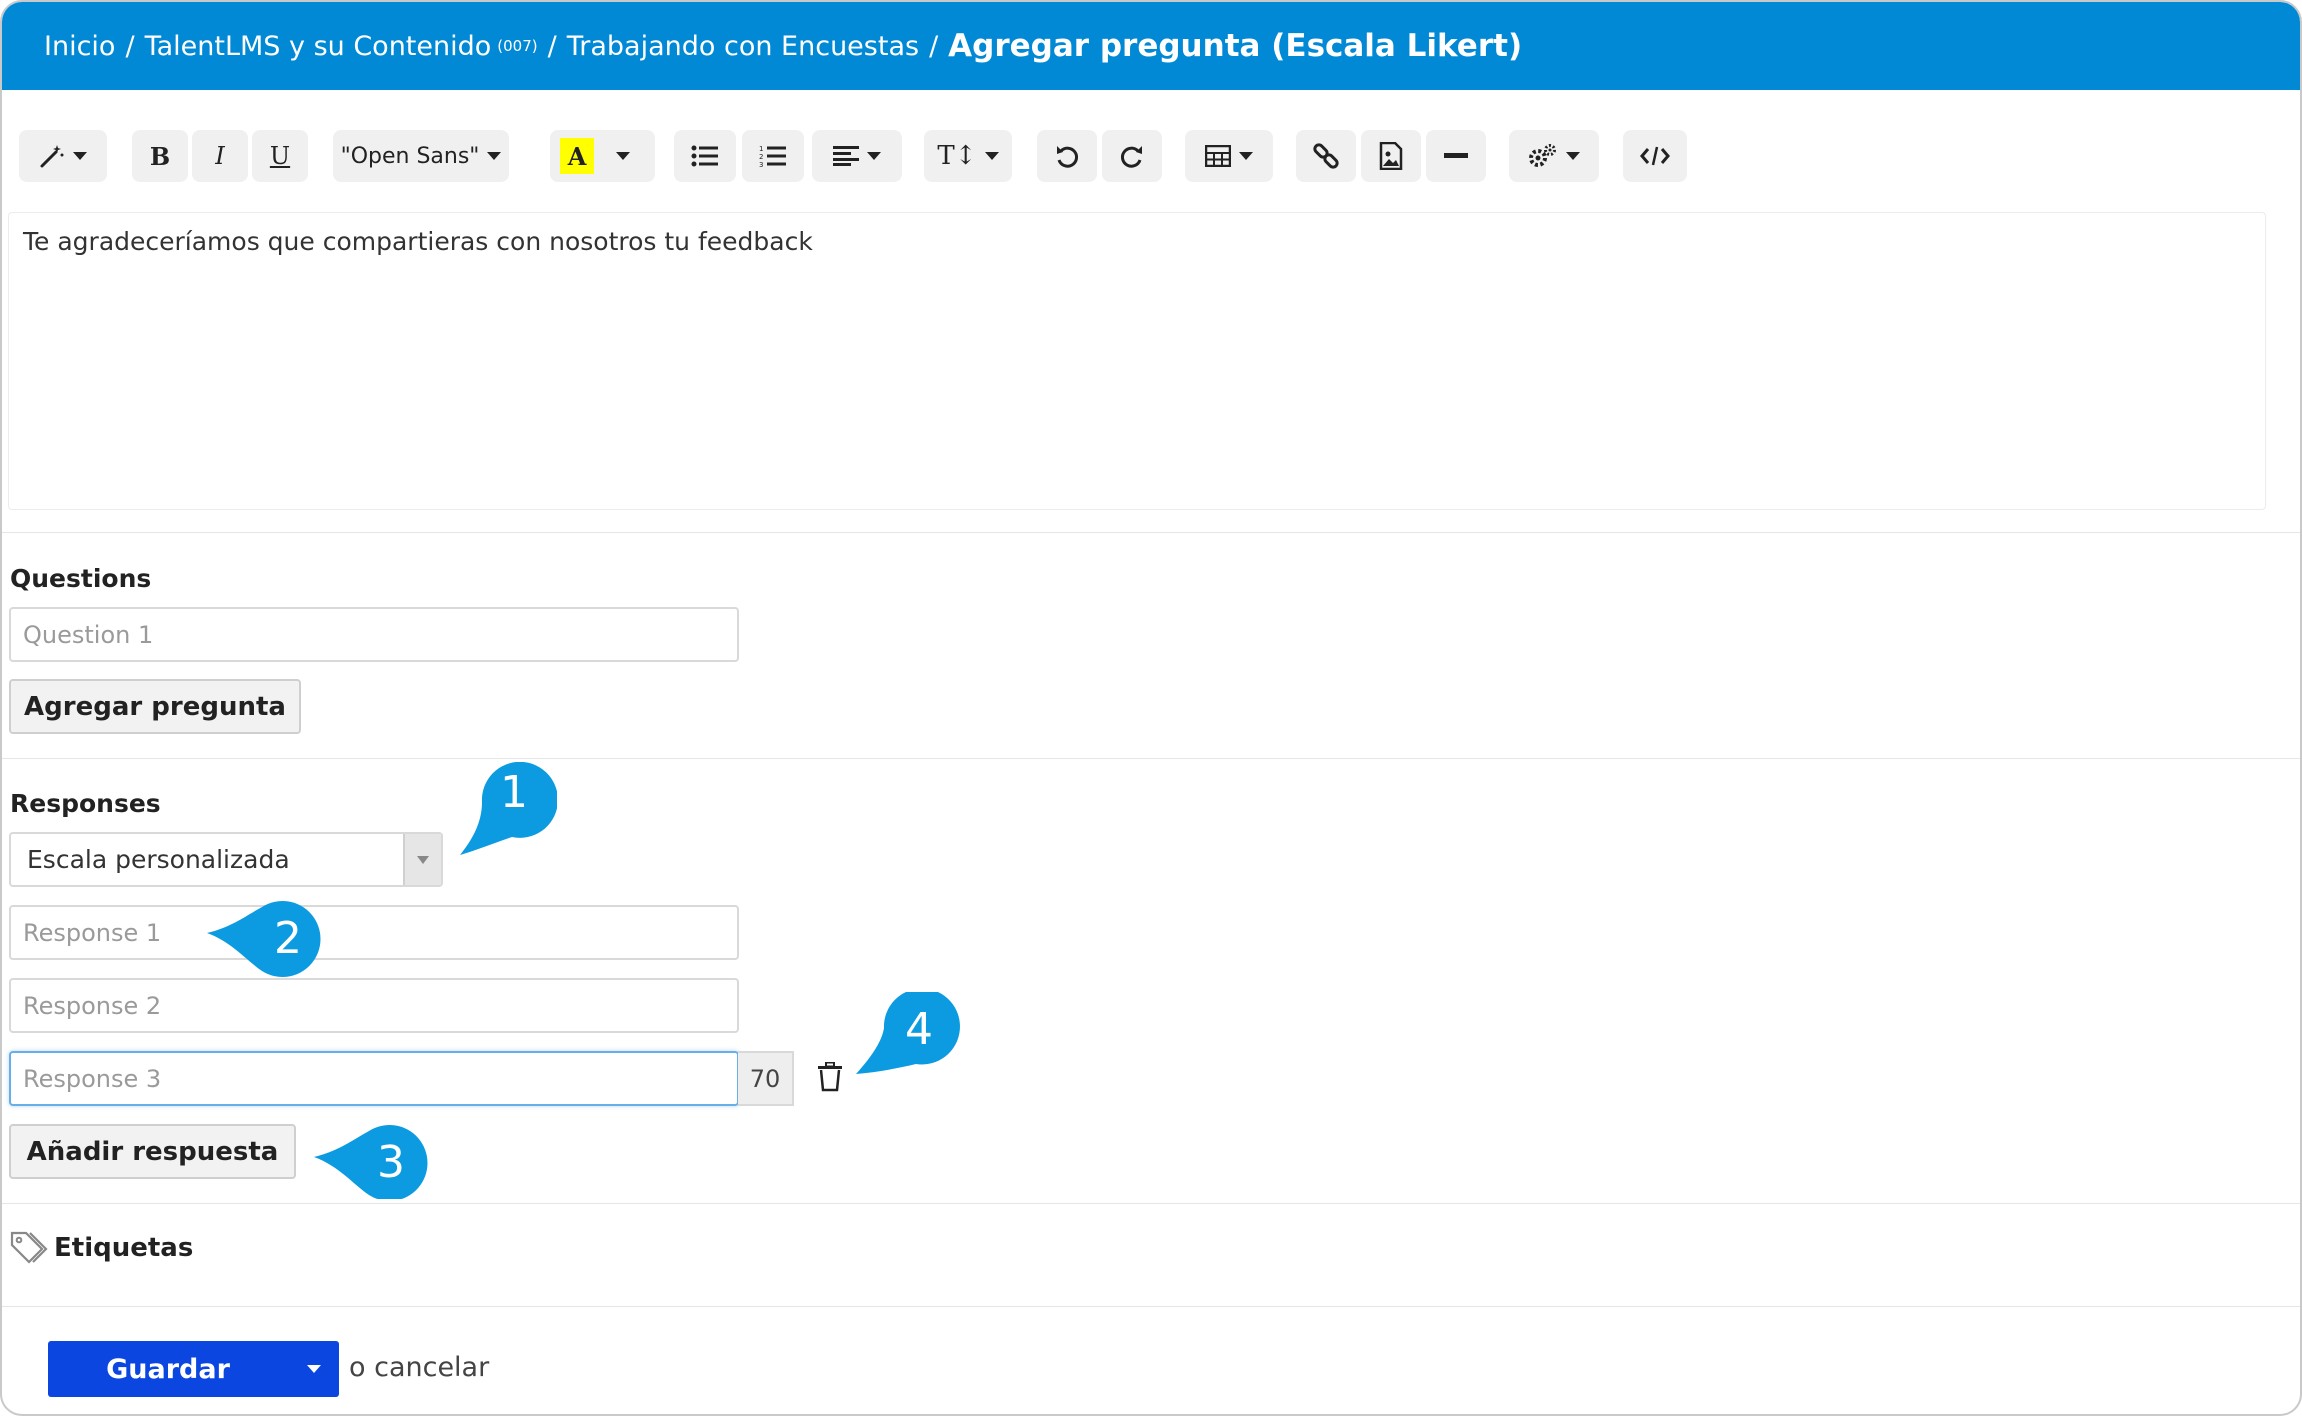 Image resolution: width=2302 pixels, height=1416 pixels. Describe the element at coordinates (919, 1029) in the screenshot. I see `callout-4-number: 4` at that location.